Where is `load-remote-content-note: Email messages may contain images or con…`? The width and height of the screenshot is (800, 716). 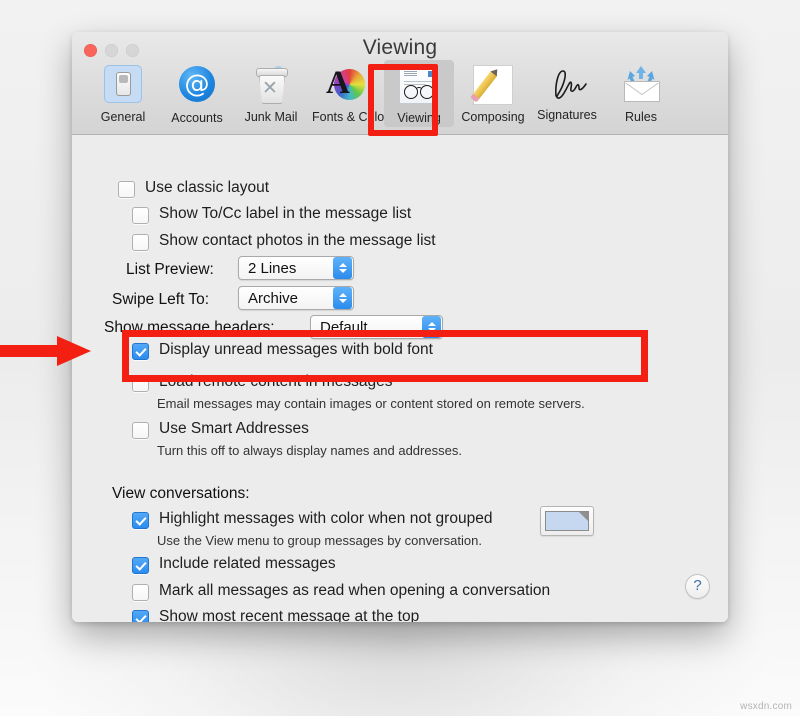 load-remote-content-note: Email messages may contain images or con… is located at coordinates (371, 403).